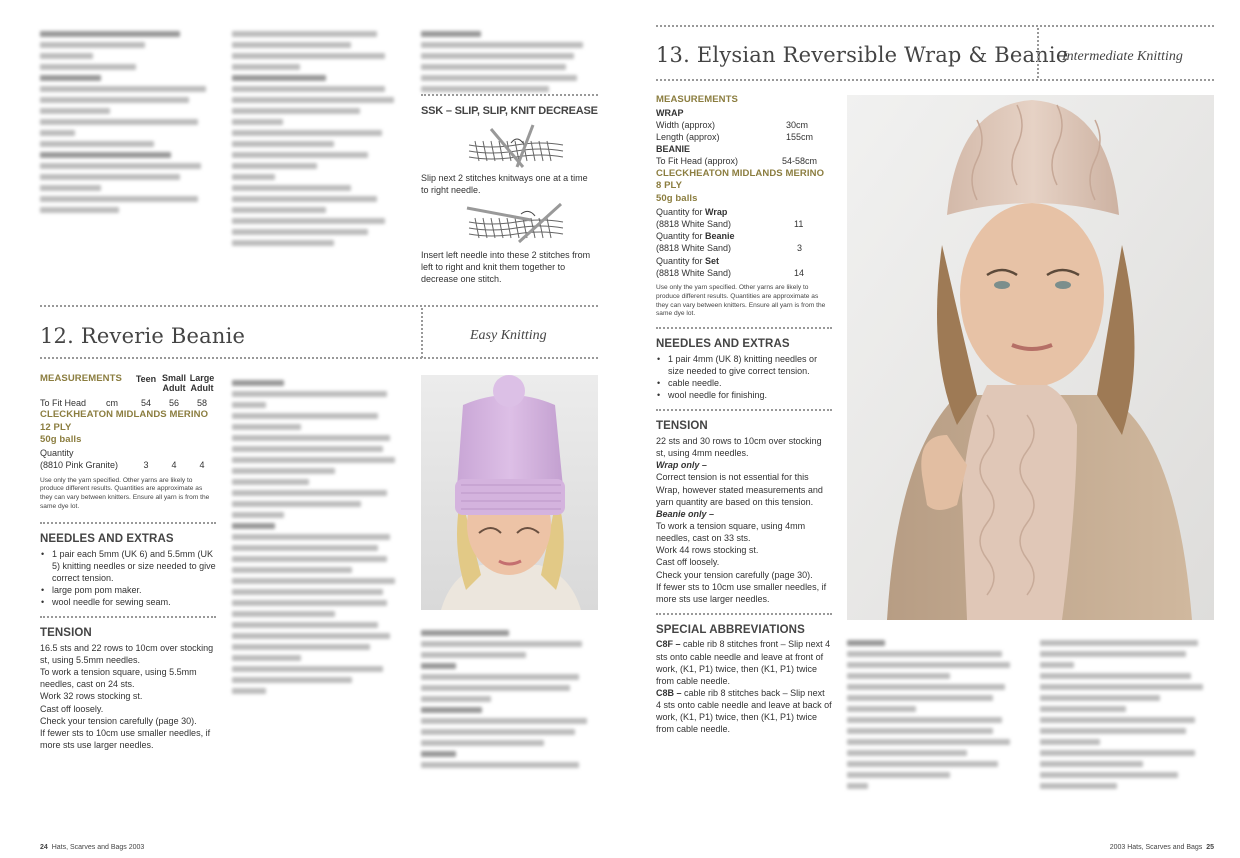 The image size is (1240, 858). I want to click on wrap13-fit-label: To Fit Head (approx), so click(697, 161).